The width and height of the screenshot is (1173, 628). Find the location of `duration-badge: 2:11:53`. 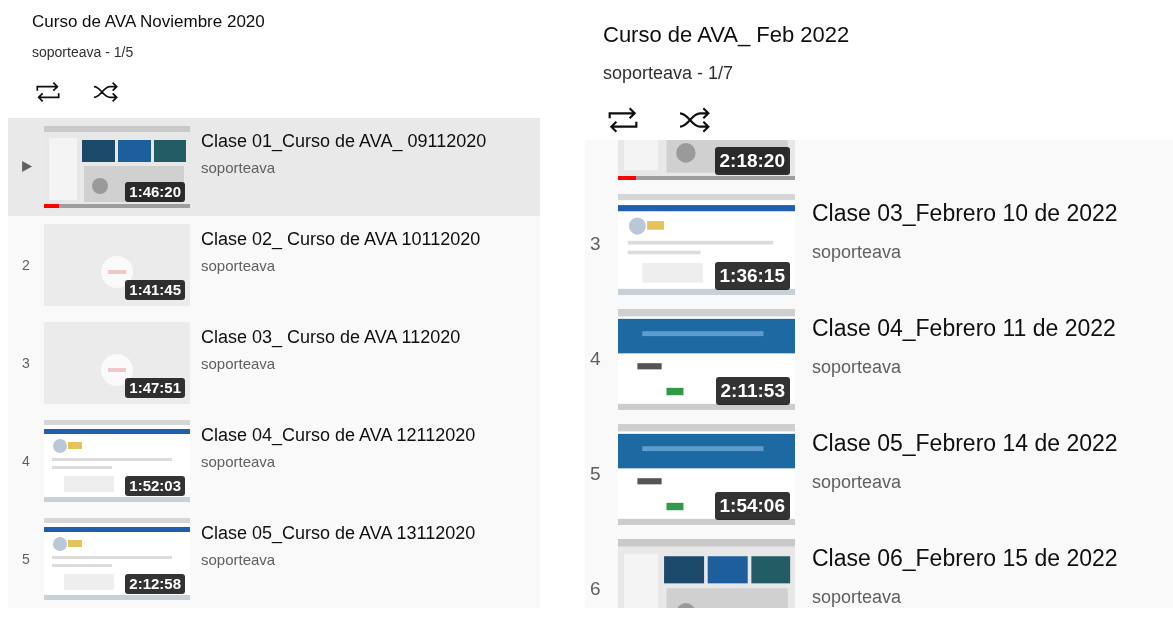

duration-badge: 2:11:53 is located at coordinates (752, 391).